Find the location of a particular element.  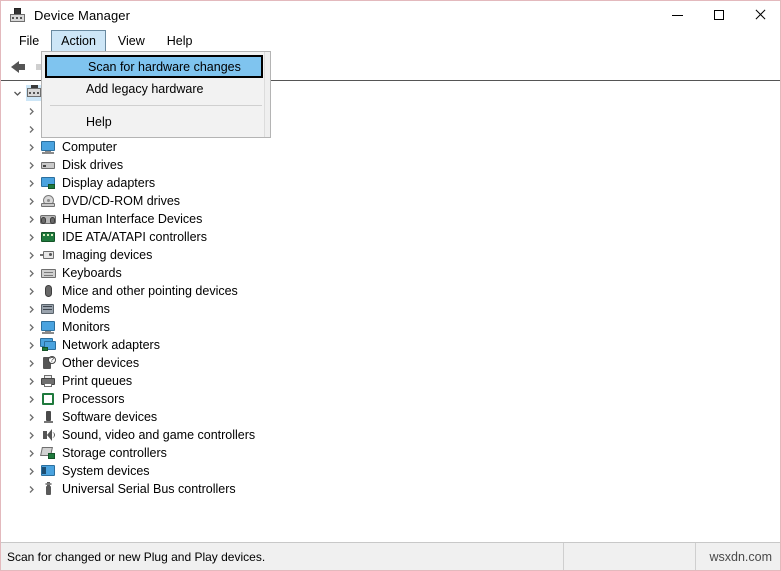

storage-controller-icon is located at coordinates (48, 453).